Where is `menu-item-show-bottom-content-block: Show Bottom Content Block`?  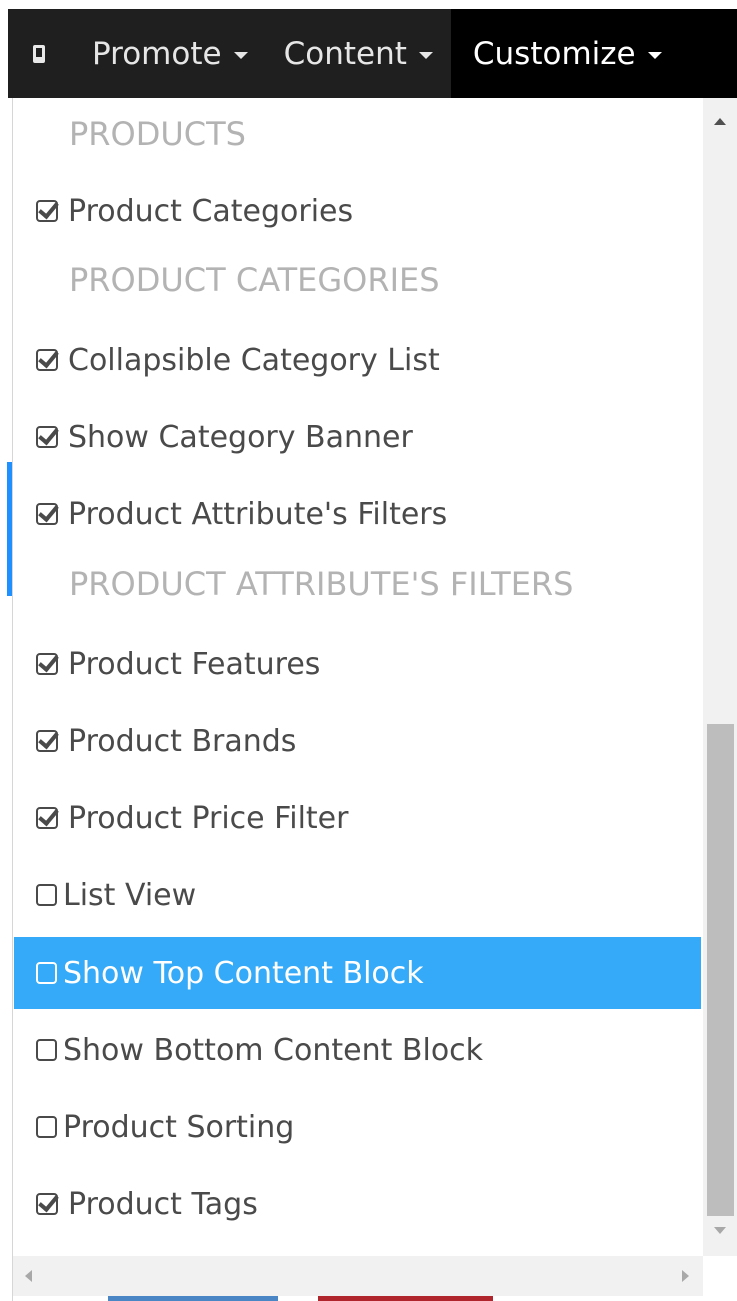 menu-item-show-bottom-content-block: Show Bottom Content Block is located at coordinates (357, 1050).